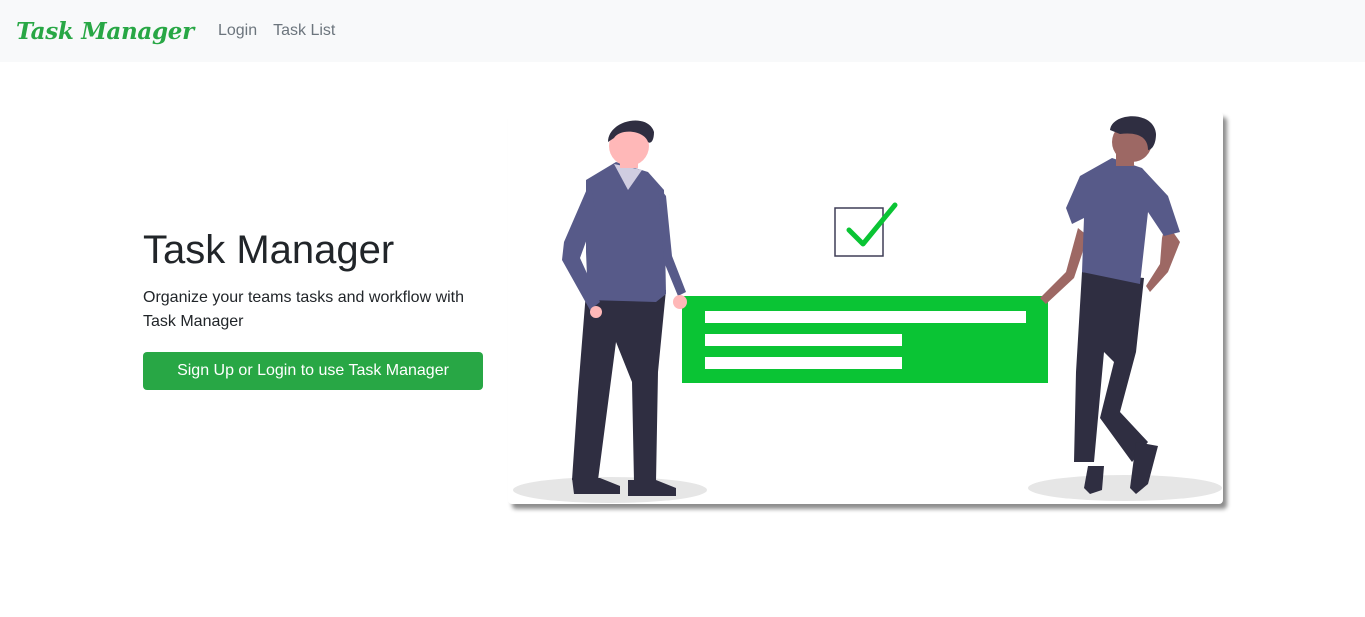 This screenshot has width=1365, height=617. What do you see at coordinates (682, 31) in the screenshot?
I see `top-navbar: Task Manager Login Task List` at bounding box center [682, 31].